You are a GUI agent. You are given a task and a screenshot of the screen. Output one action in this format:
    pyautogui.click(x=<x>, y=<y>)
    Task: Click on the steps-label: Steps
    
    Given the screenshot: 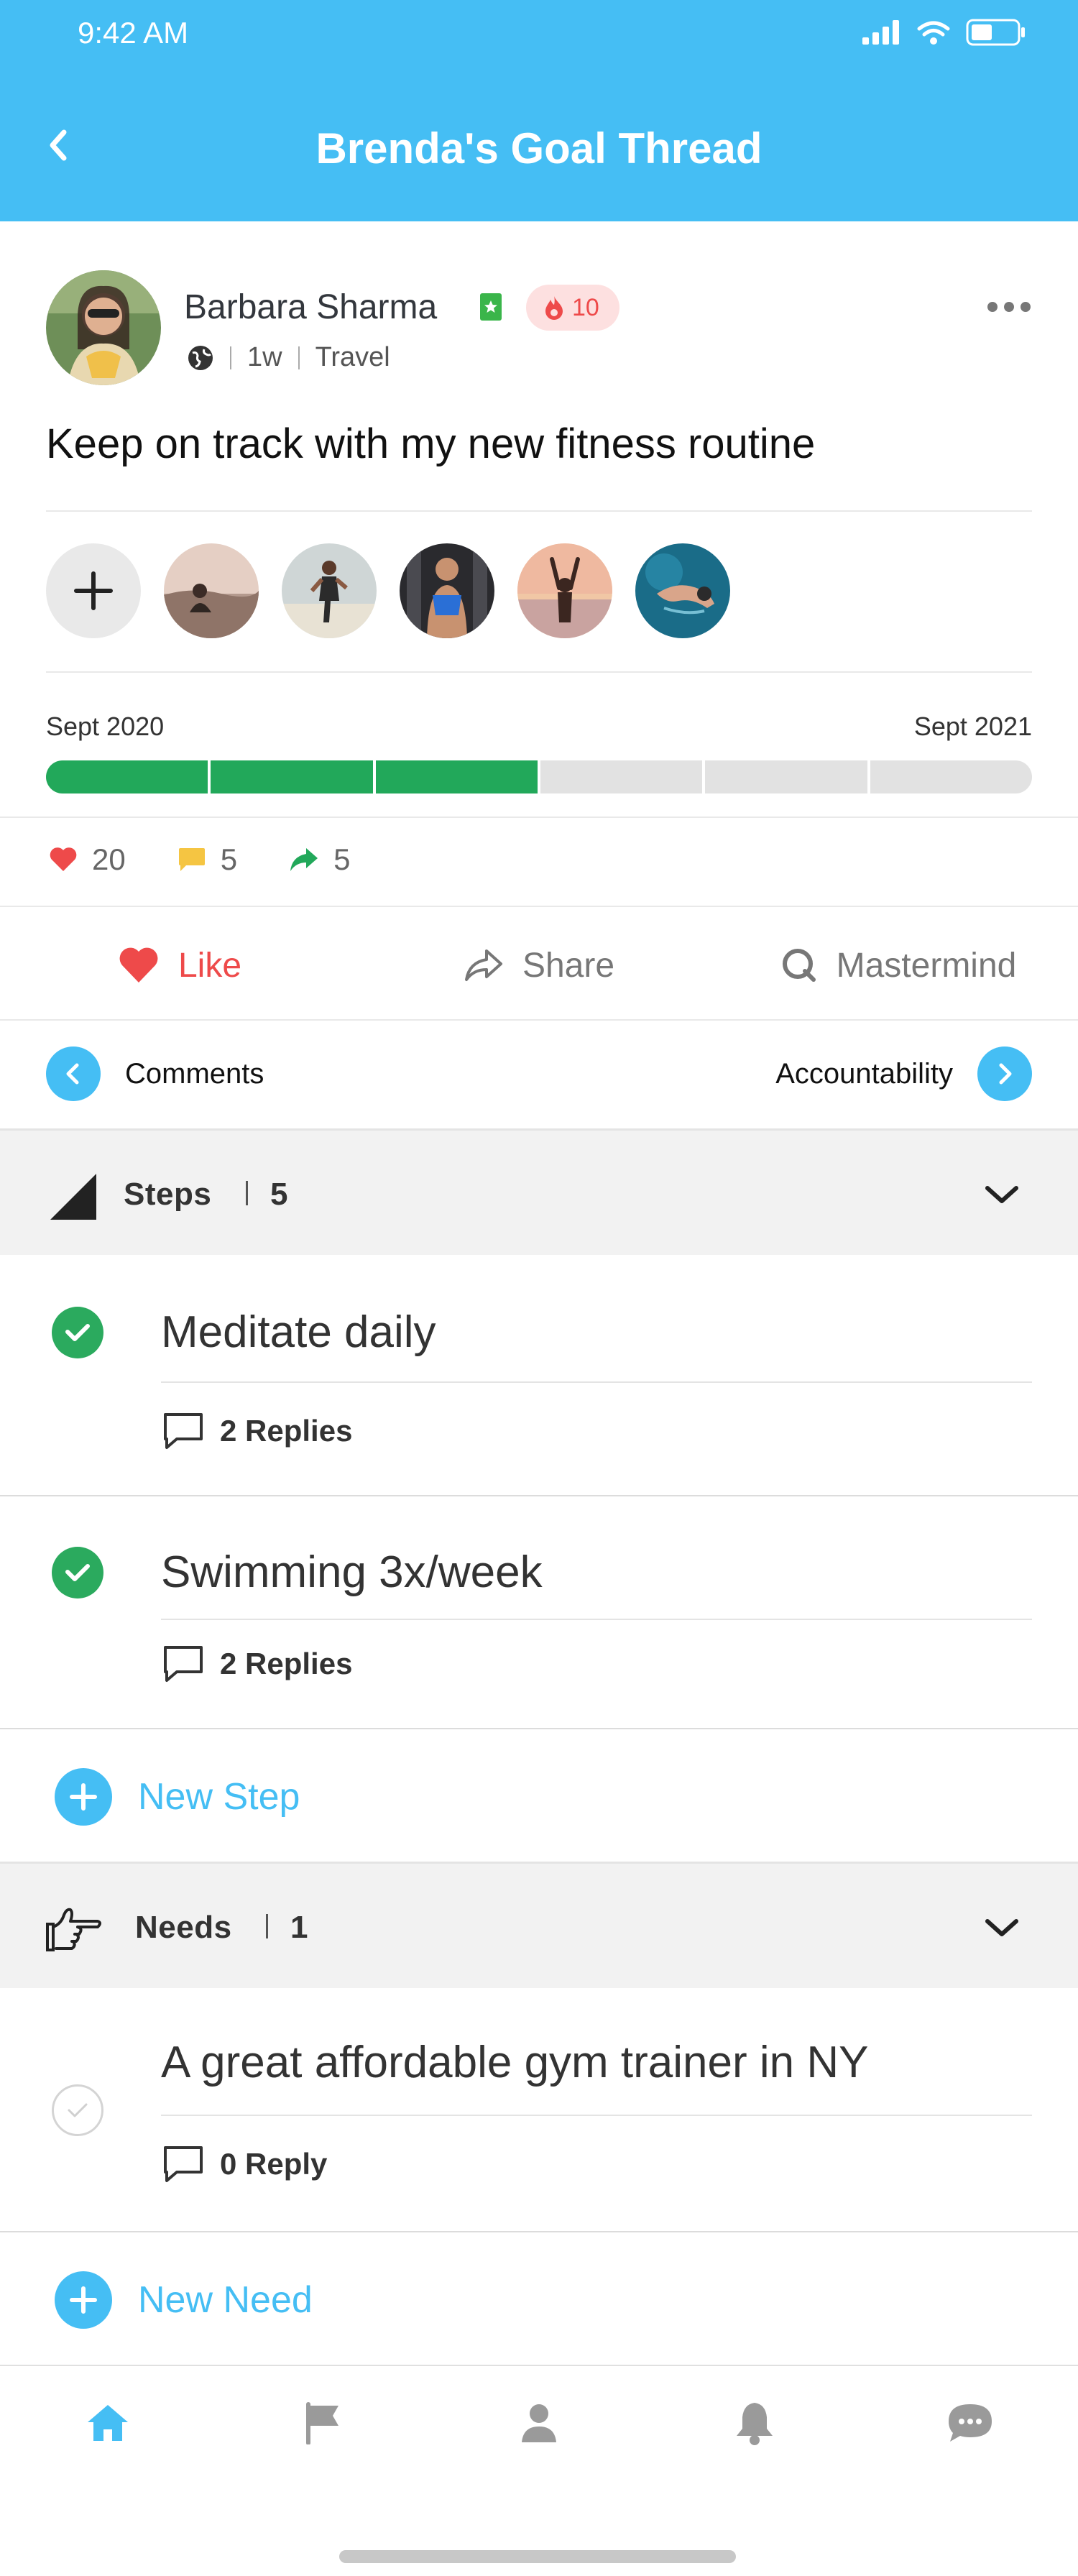 What is the action you would take?
    pyautogui.click(x=168, y=1194)
    